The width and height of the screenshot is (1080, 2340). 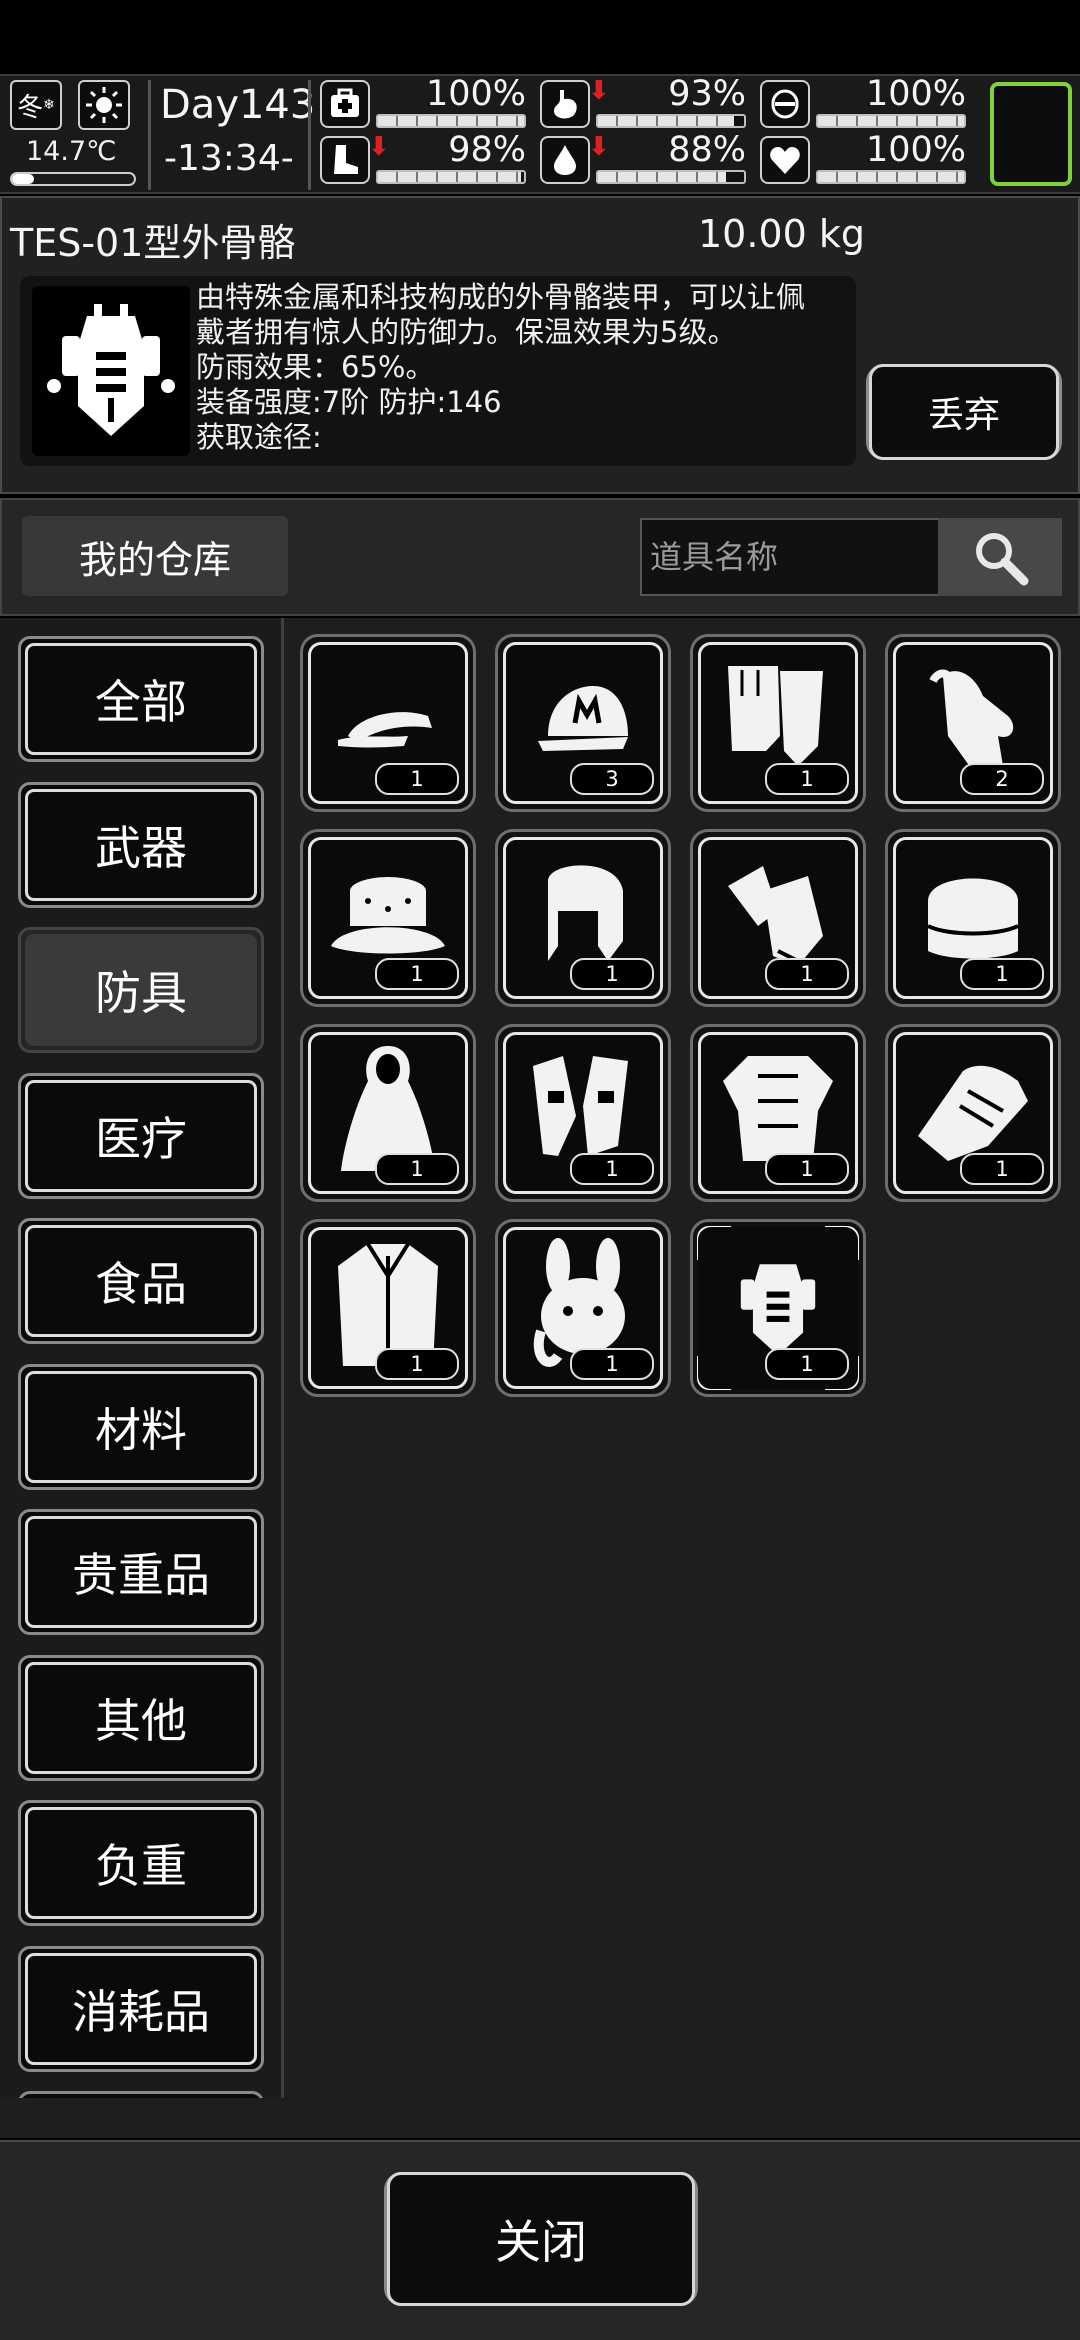 What do you see at coordinates (466, 332) in the screenshot?
I see `description-line: 戴者拥有惊人的防御力。保温效果为5级。` at bounding box center [466, 332].